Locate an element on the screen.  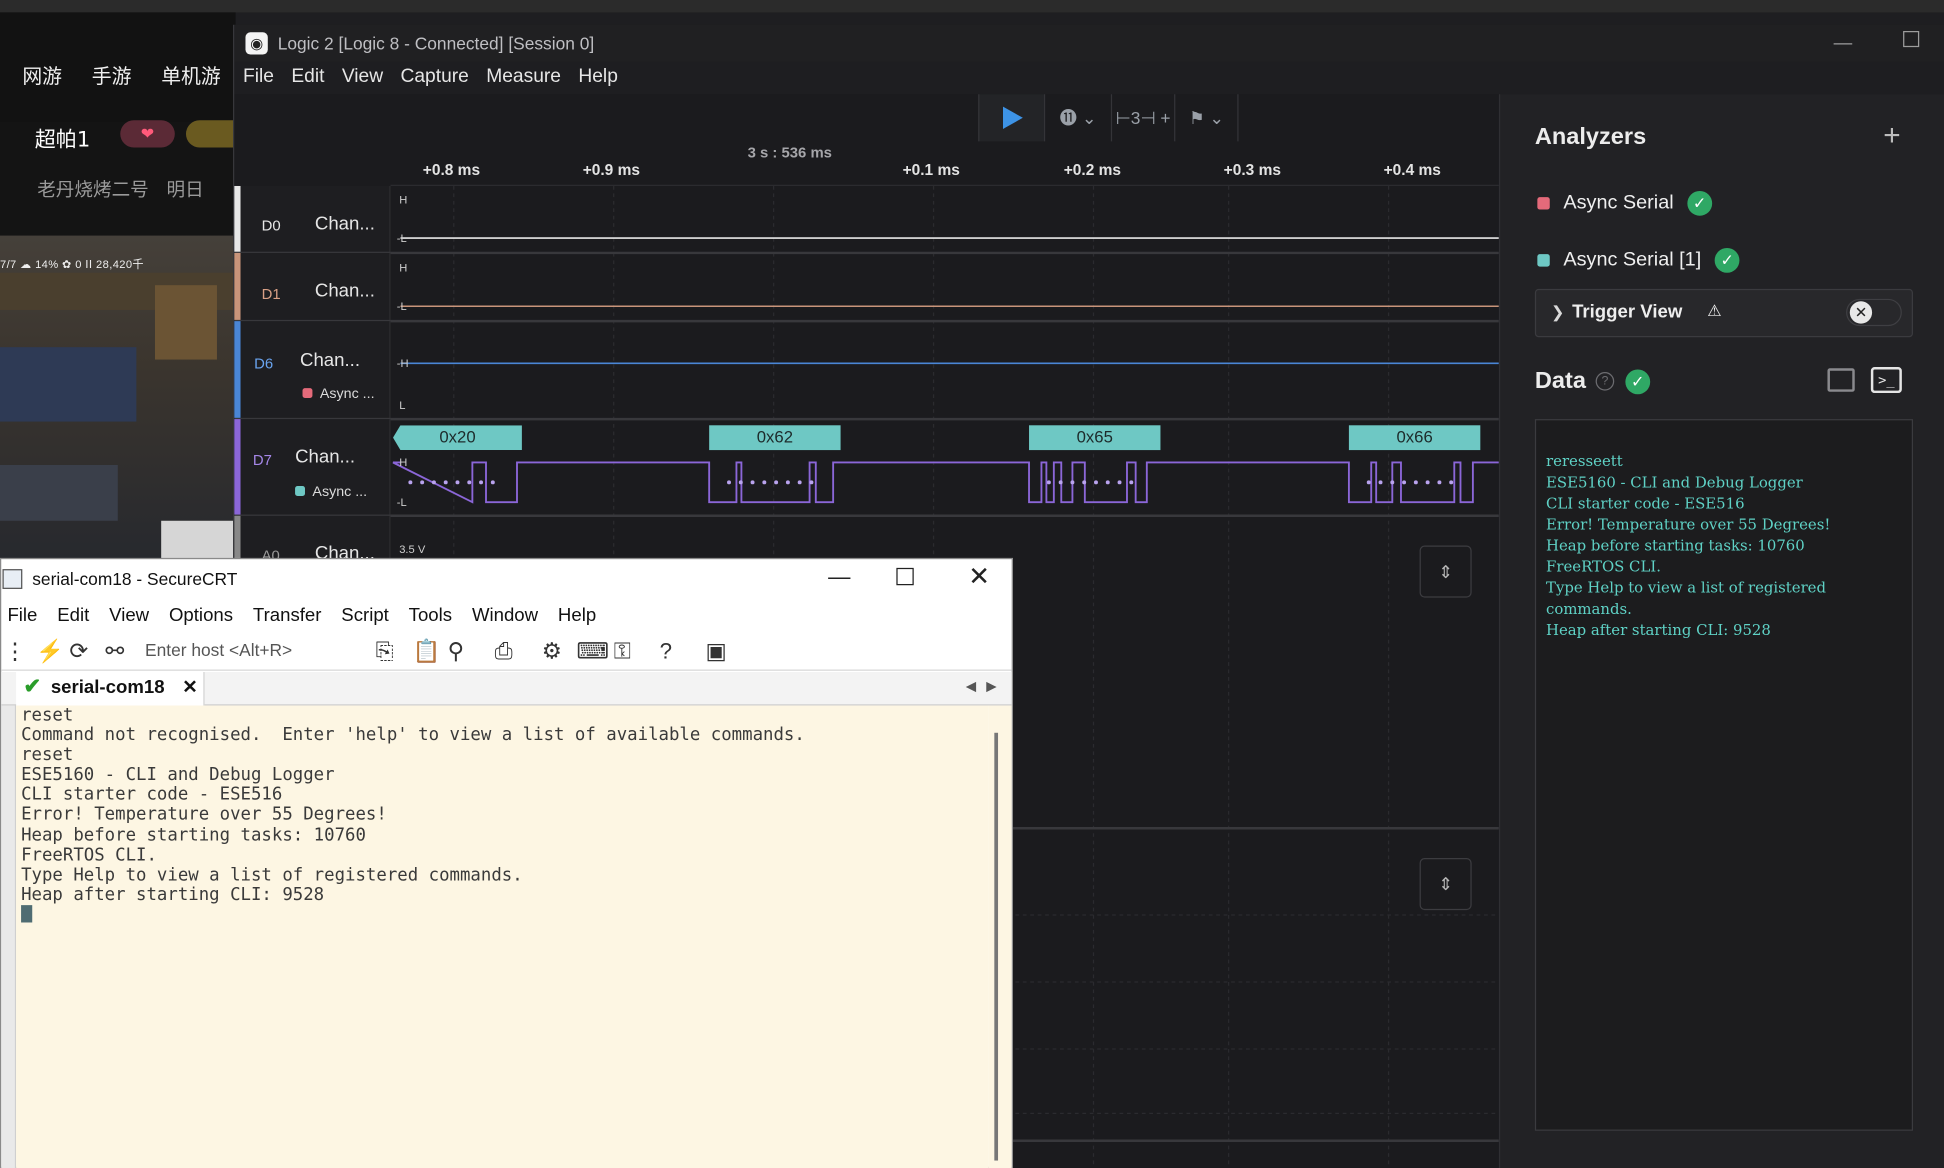
add-analyzer-icon: + is located at coordinates (1891, 136).